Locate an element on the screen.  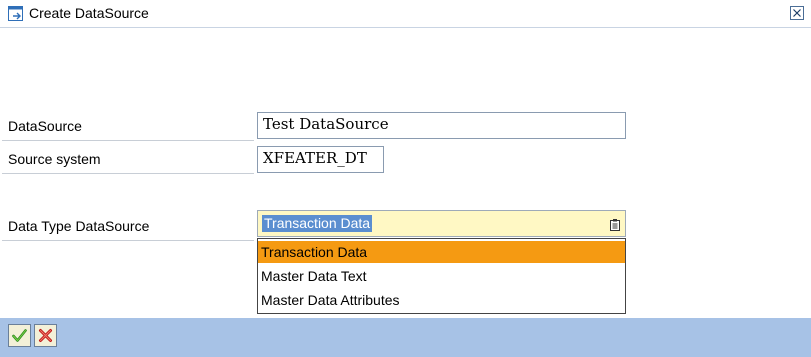
checkmark-icon is located at coordinates (19, 335).